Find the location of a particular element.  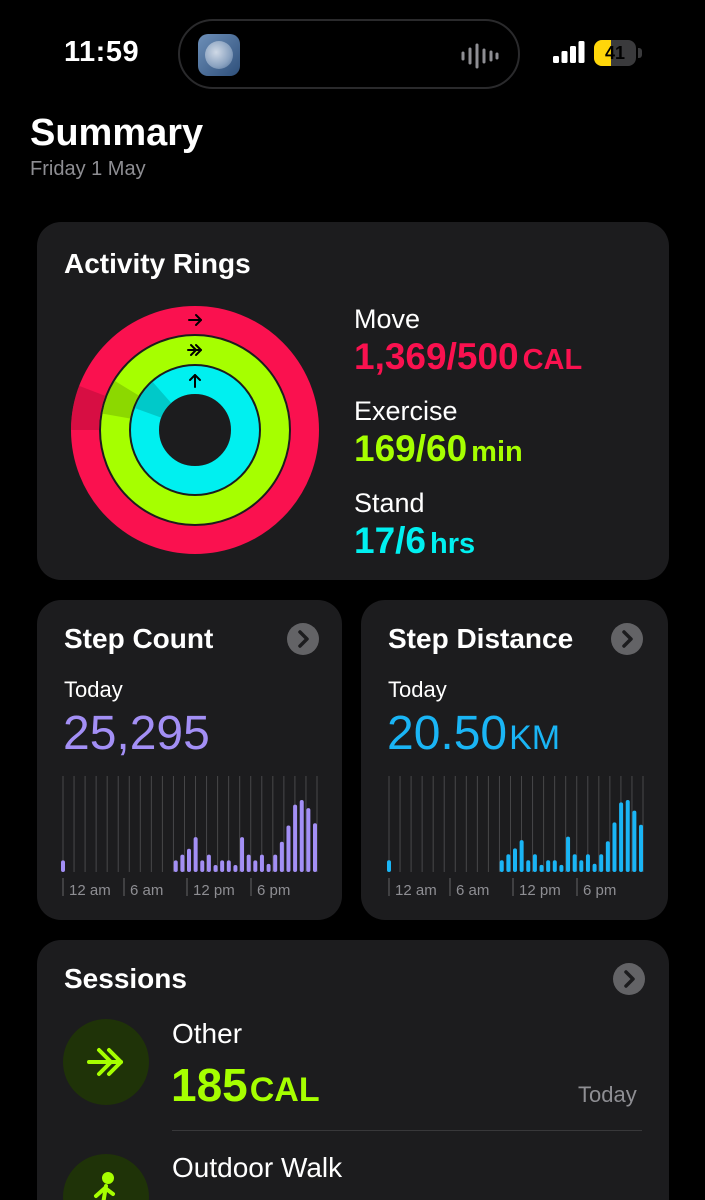

step-count-chart: 12 am 6 am 12 pm 6 pm is located at coordinates (189, 837).